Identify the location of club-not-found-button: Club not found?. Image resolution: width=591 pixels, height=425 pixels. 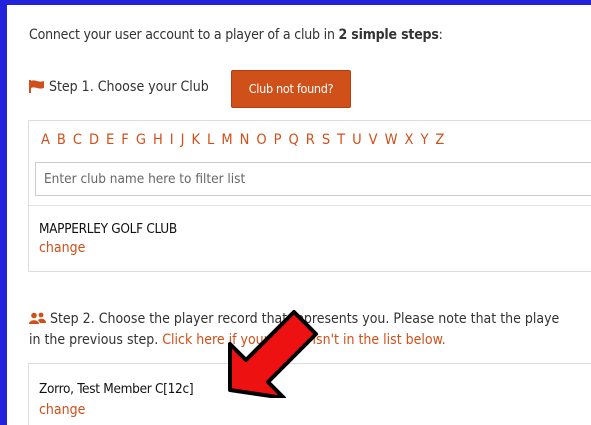
(291, 89).